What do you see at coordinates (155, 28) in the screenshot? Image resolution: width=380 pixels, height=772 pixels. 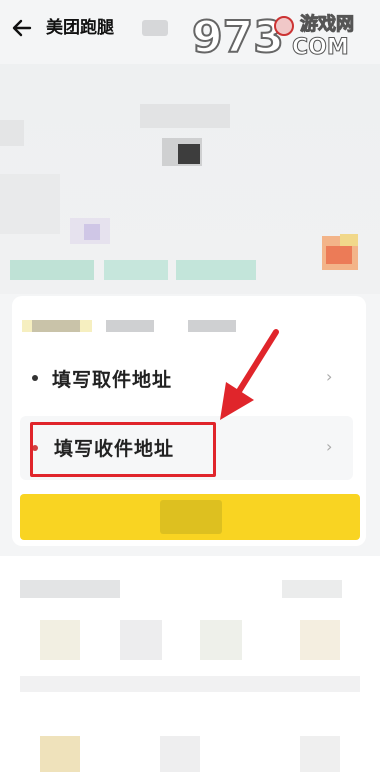 I see `blurred-title-extra` at bounding box center [155, 28].